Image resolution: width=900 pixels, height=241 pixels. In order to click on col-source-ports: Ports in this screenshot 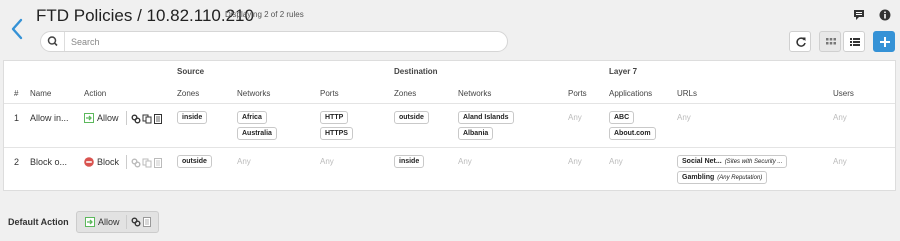, I will do `click(329, 93)`.